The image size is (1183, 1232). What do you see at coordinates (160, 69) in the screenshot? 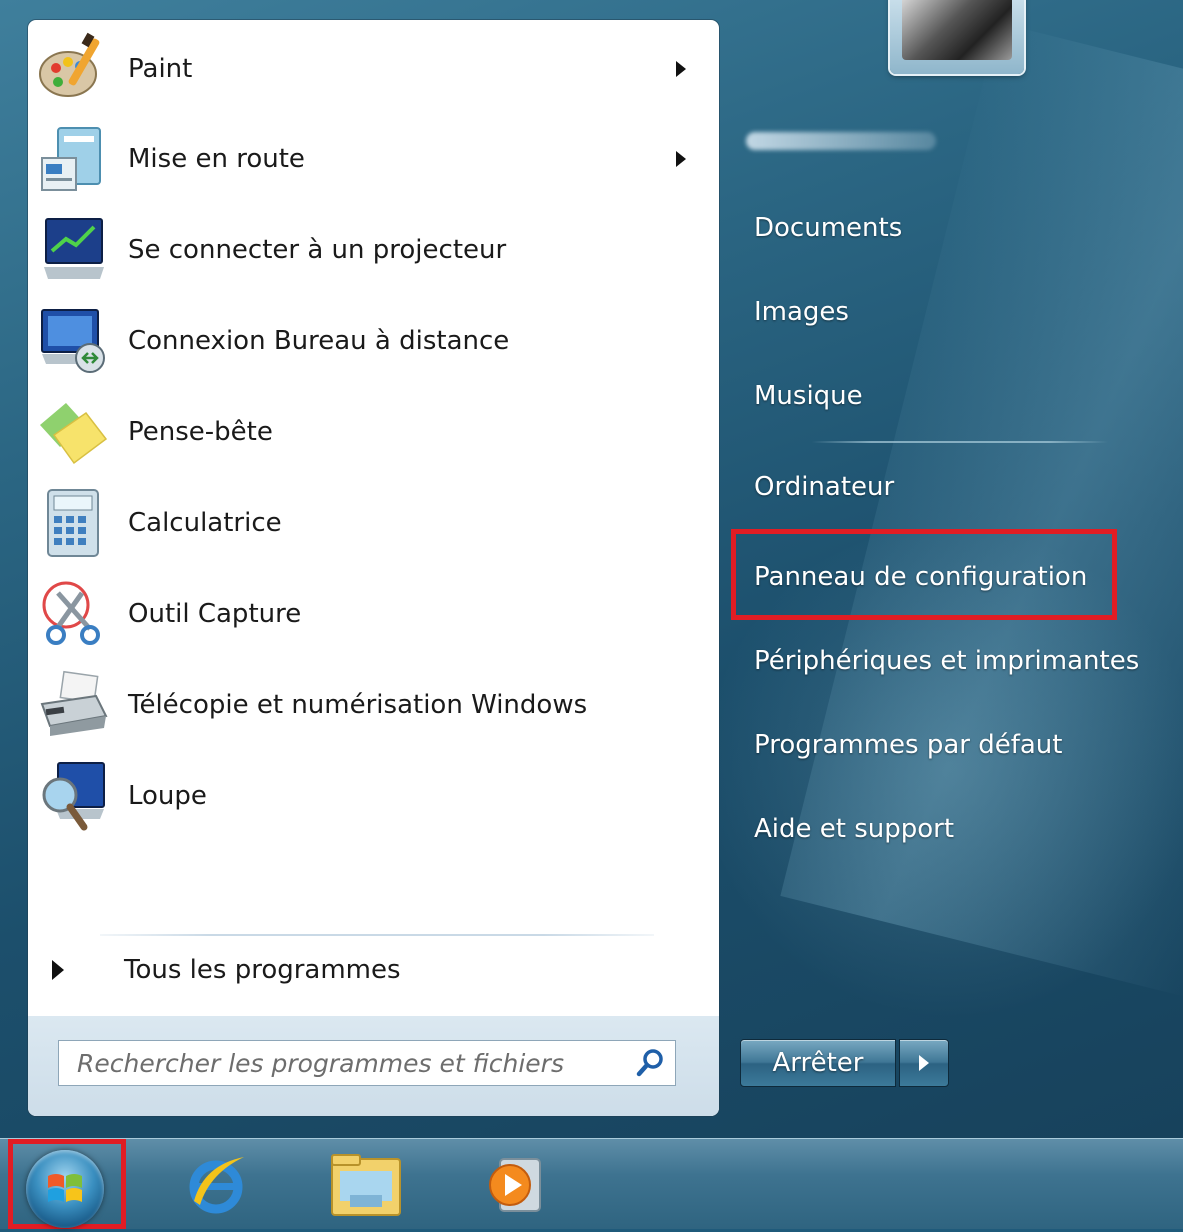
I see `program-label: Paint` at bounding box center [160, 69].